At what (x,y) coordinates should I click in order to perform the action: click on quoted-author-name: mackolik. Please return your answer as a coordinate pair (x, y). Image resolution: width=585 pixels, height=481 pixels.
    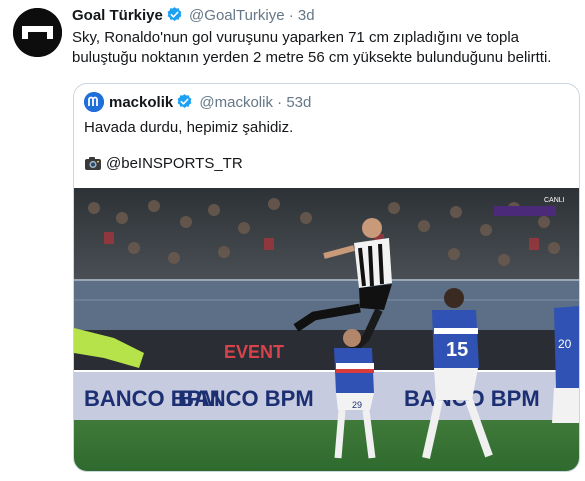
    Looking at the image, I should click on (141, 102).